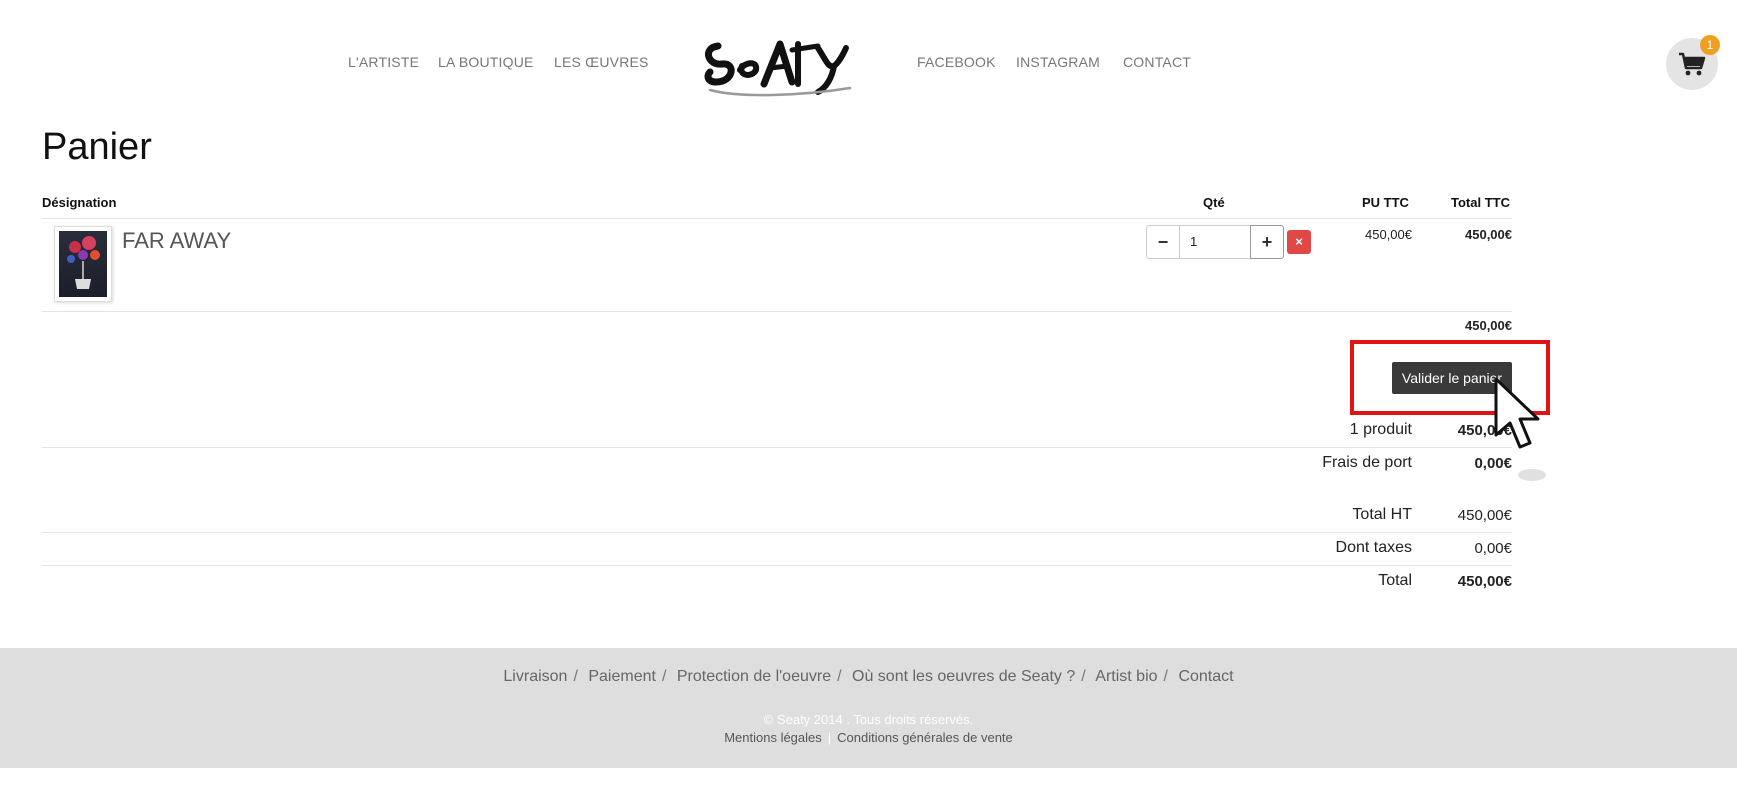 This screenshot has height=798, width=1737. What do you see at coordinates (1484, 581) in the screenshot?
I see `grand-total-value: 450,00€` at bounding box center [1484, 581].